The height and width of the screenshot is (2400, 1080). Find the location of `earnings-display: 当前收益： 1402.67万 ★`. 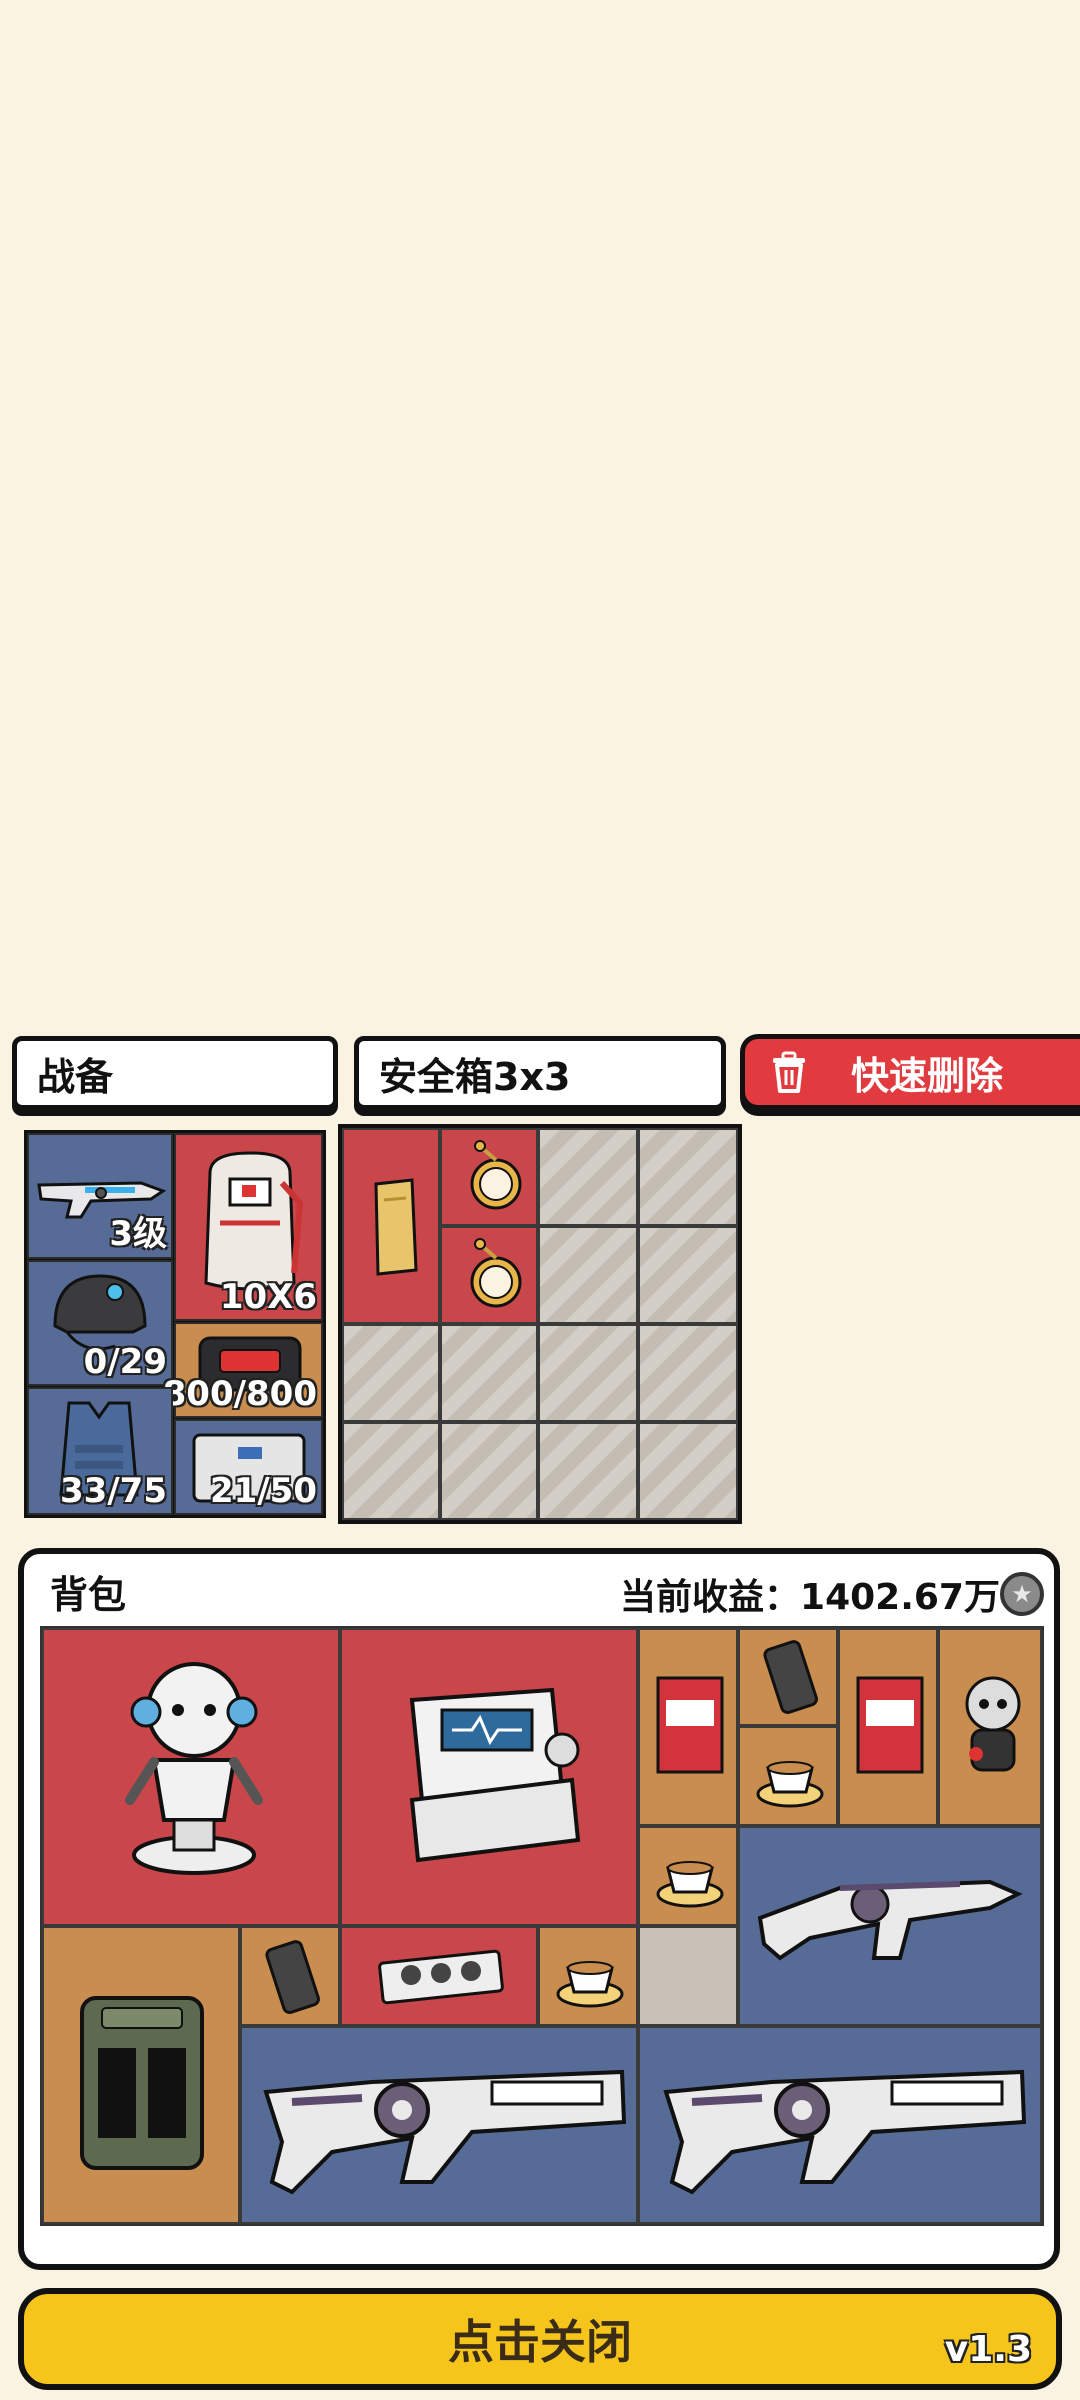

earnings-display: 当前收益： 1402.67万 ★ is located at coordinates (832, 1594).